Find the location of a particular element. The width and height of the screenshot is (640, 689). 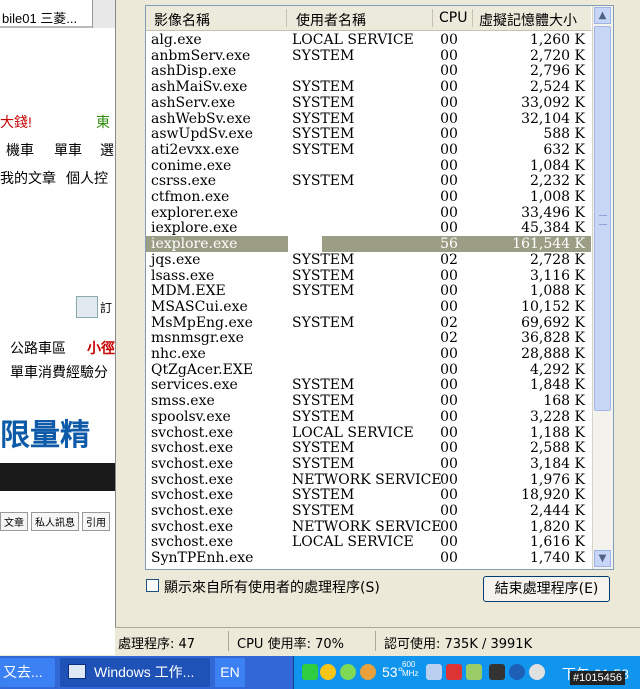

process-row: spoolsv.exe SYSTEM 00 3,228 K is located at coordinates (368, 417).